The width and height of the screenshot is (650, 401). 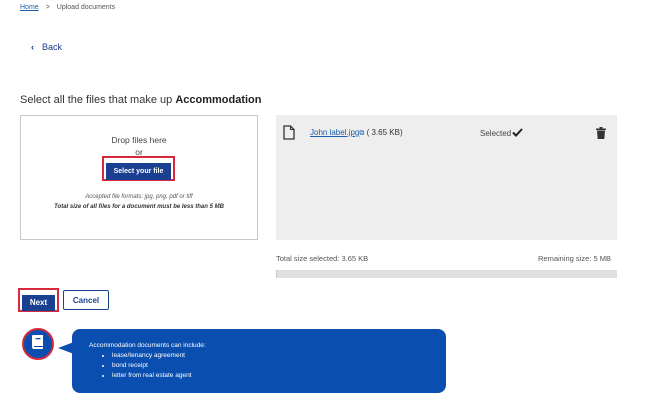 What do you see at coordinates (496, 133) in the screenshot?
I see `file-status-label: Selected` at bounding box center [496, 133].